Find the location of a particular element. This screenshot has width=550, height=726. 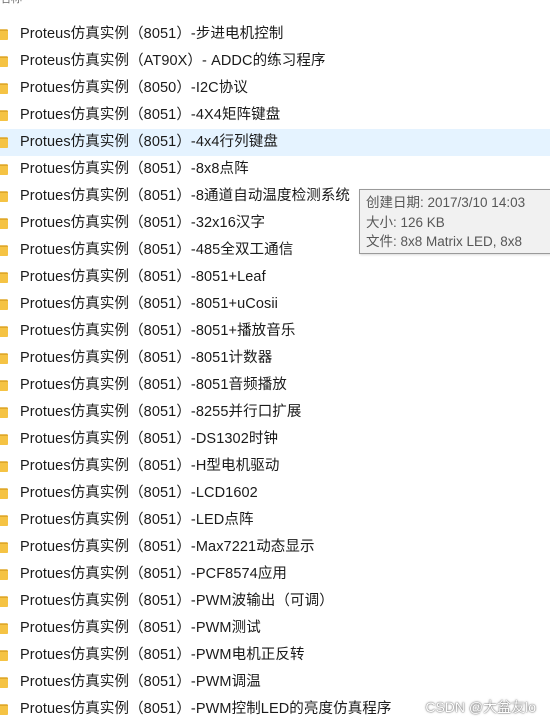

folder-row: Proteus仿真实例（8051）-步进电机控制 is located at coordinates (275, 34).